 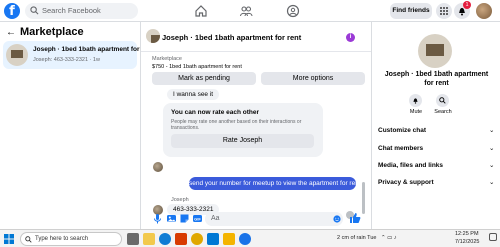 What do you see at coordinates (411, 11) in the screenshot?
I see `find-friends-button: Find friends` at bounding box center [411, 11].